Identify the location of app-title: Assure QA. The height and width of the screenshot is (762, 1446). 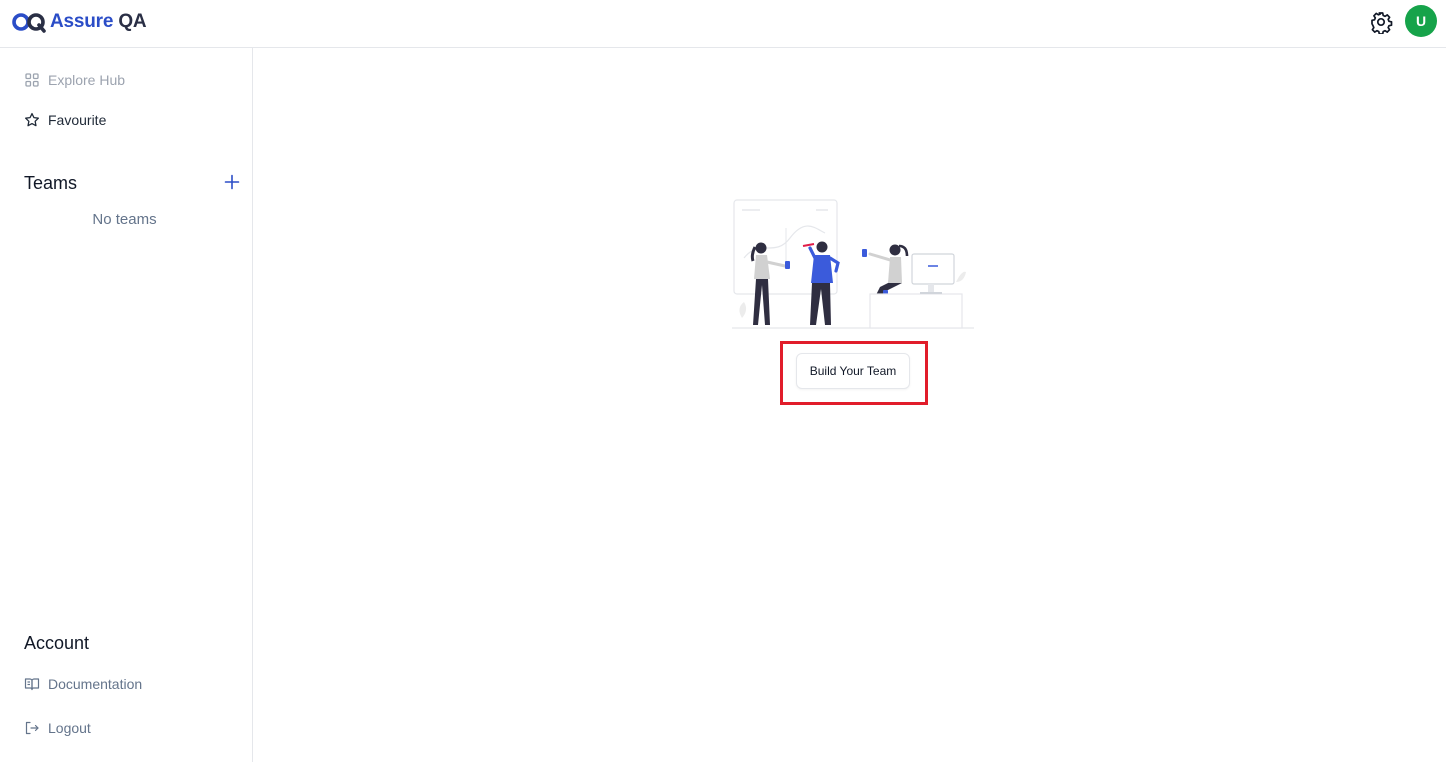
(98, 21).